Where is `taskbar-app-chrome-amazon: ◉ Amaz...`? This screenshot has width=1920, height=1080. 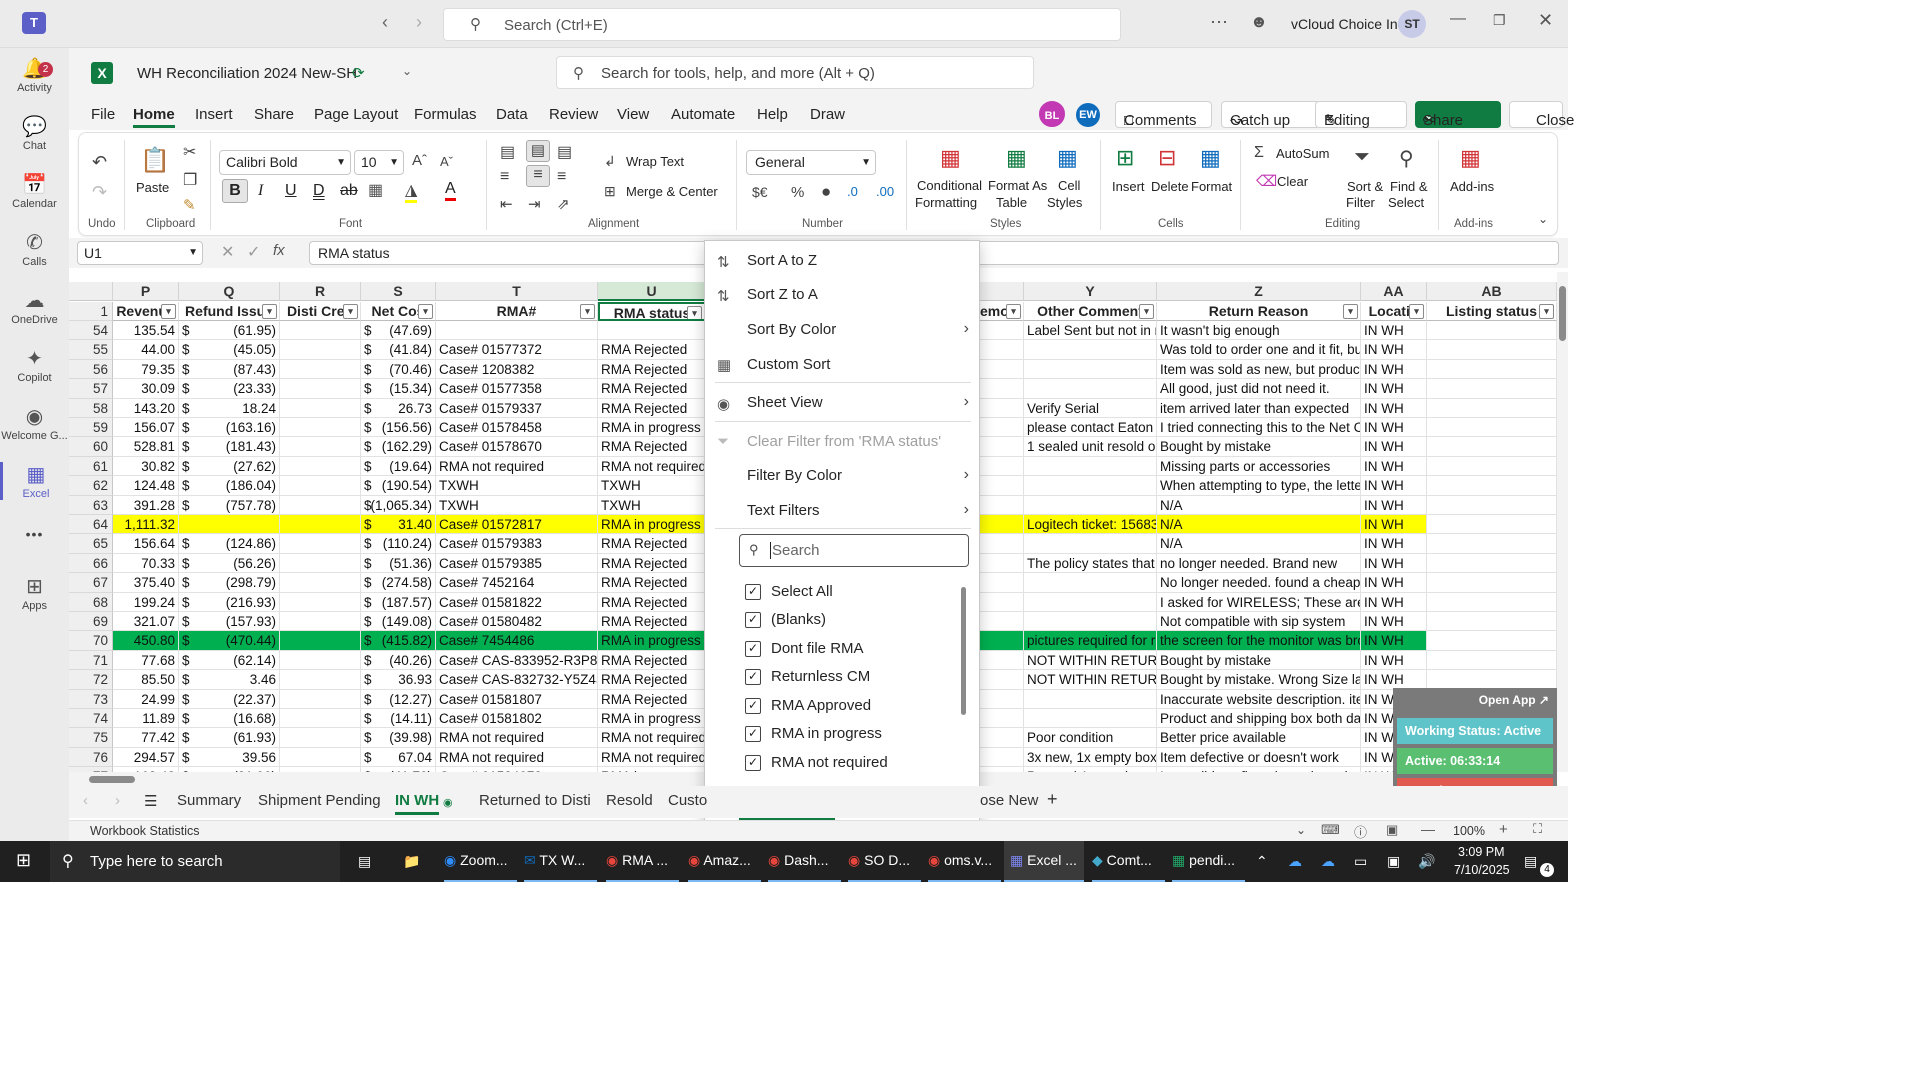 taskbar-app-chrome-amazon: ◉ Amaz... is located at coordinates (724, 861).